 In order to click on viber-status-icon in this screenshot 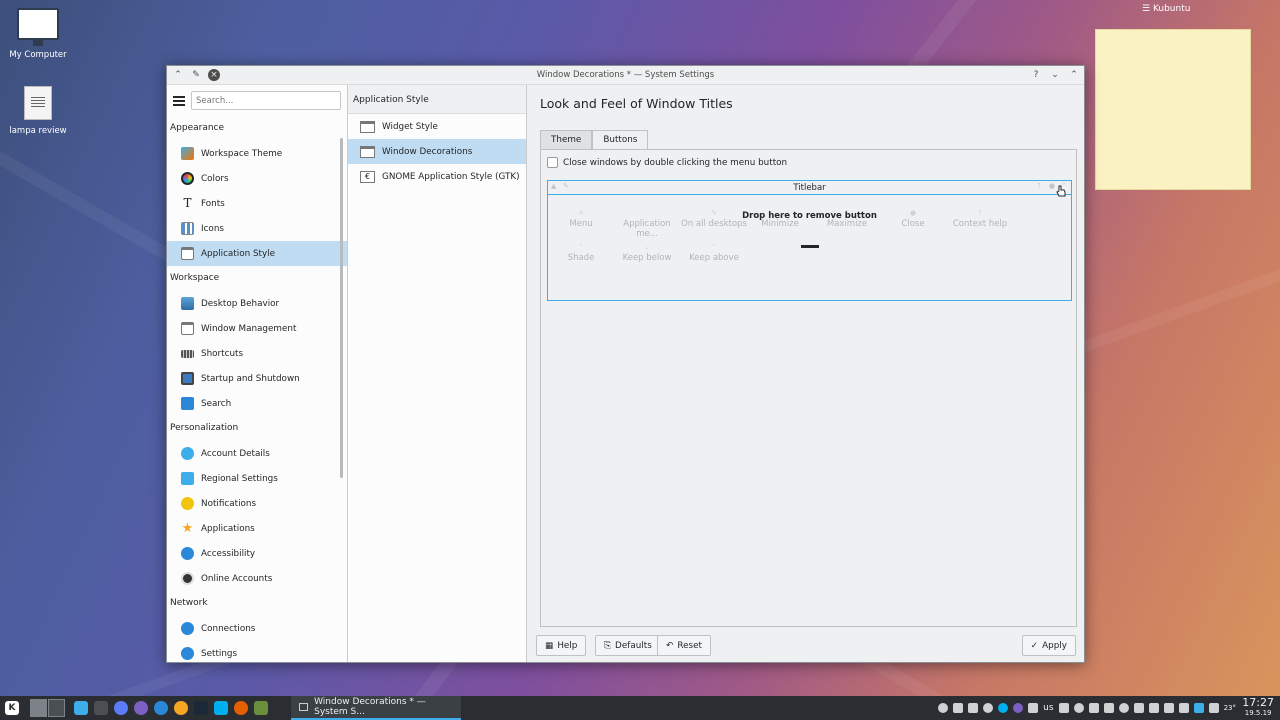, I will do `click(1018, 708)`.